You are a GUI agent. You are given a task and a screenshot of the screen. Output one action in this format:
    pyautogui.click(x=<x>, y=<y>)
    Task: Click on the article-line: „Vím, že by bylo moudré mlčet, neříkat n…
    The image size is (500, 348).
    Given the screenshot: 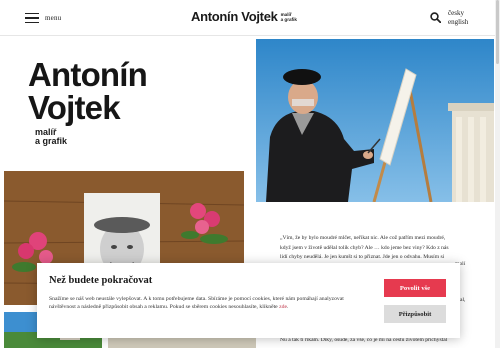 What is the action you would take?
    pyautogui.click(x=363, y=238)
    